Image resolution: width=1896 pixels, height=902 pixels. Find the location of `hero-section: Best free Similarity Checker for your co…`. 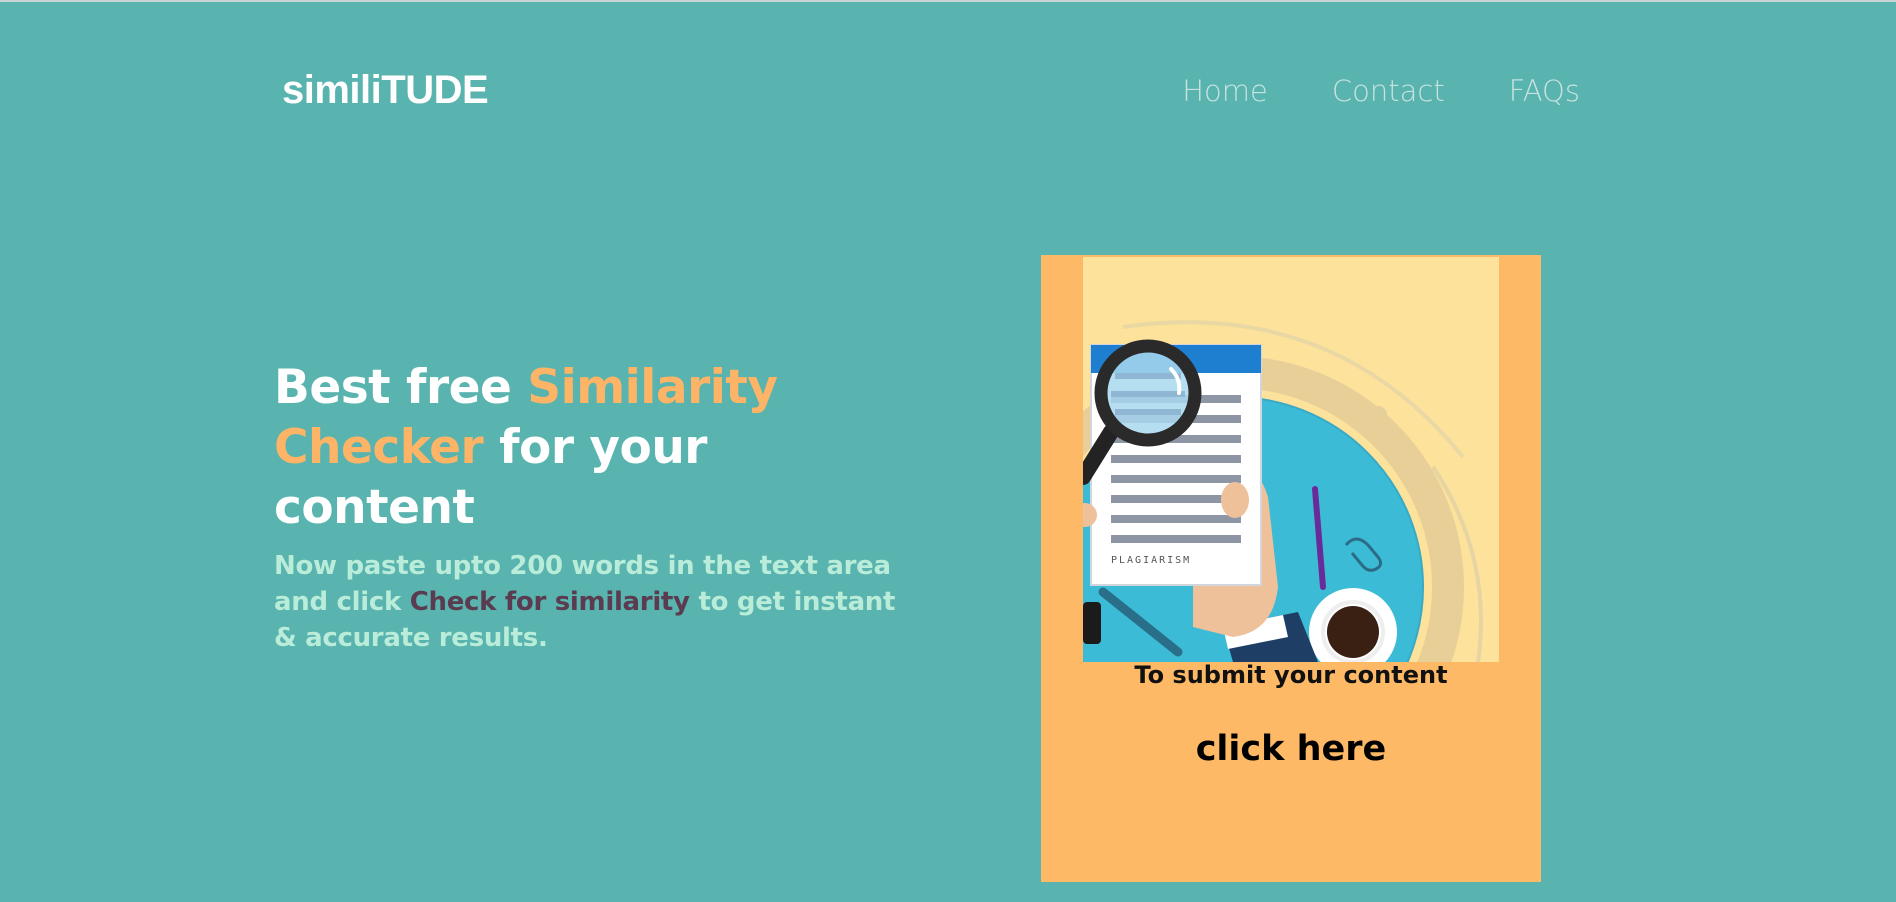

hero-section: Best free Similarity Checker for your co… is located at coordinates (594, 507).